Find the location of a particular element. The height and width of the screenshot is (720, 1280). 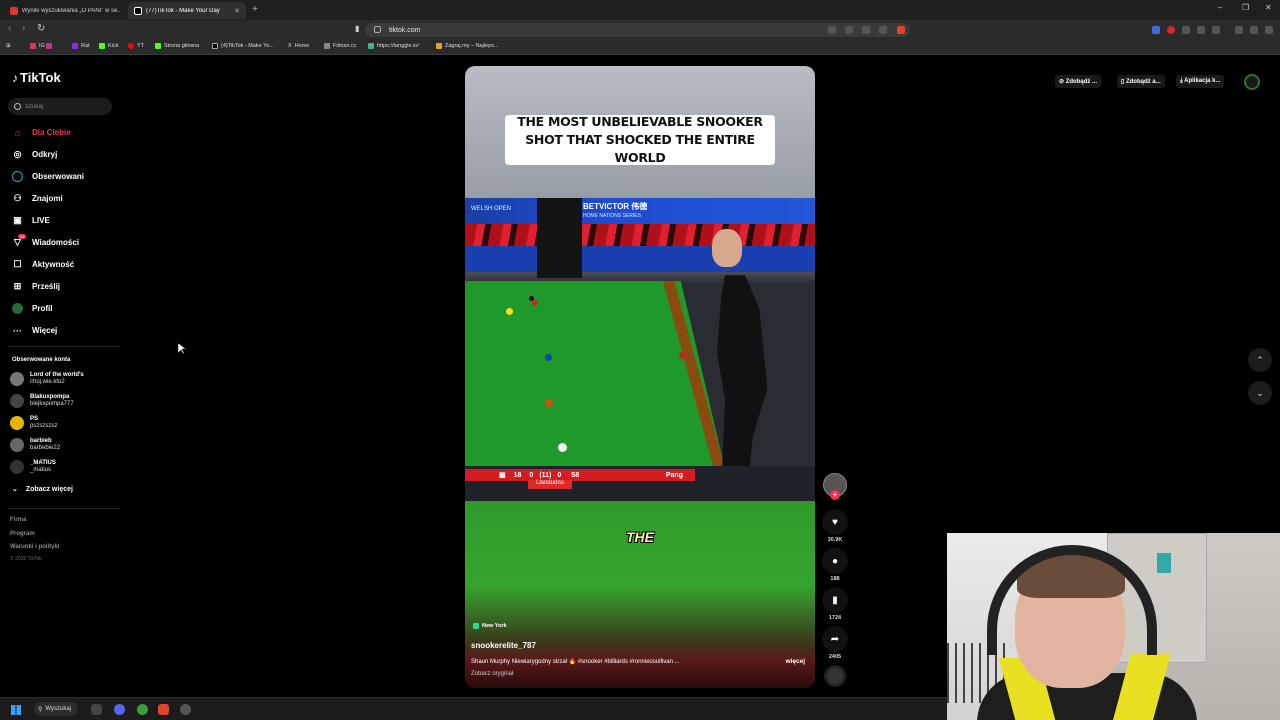

bookmark-x: X Home is located at coordinates (298, 46).